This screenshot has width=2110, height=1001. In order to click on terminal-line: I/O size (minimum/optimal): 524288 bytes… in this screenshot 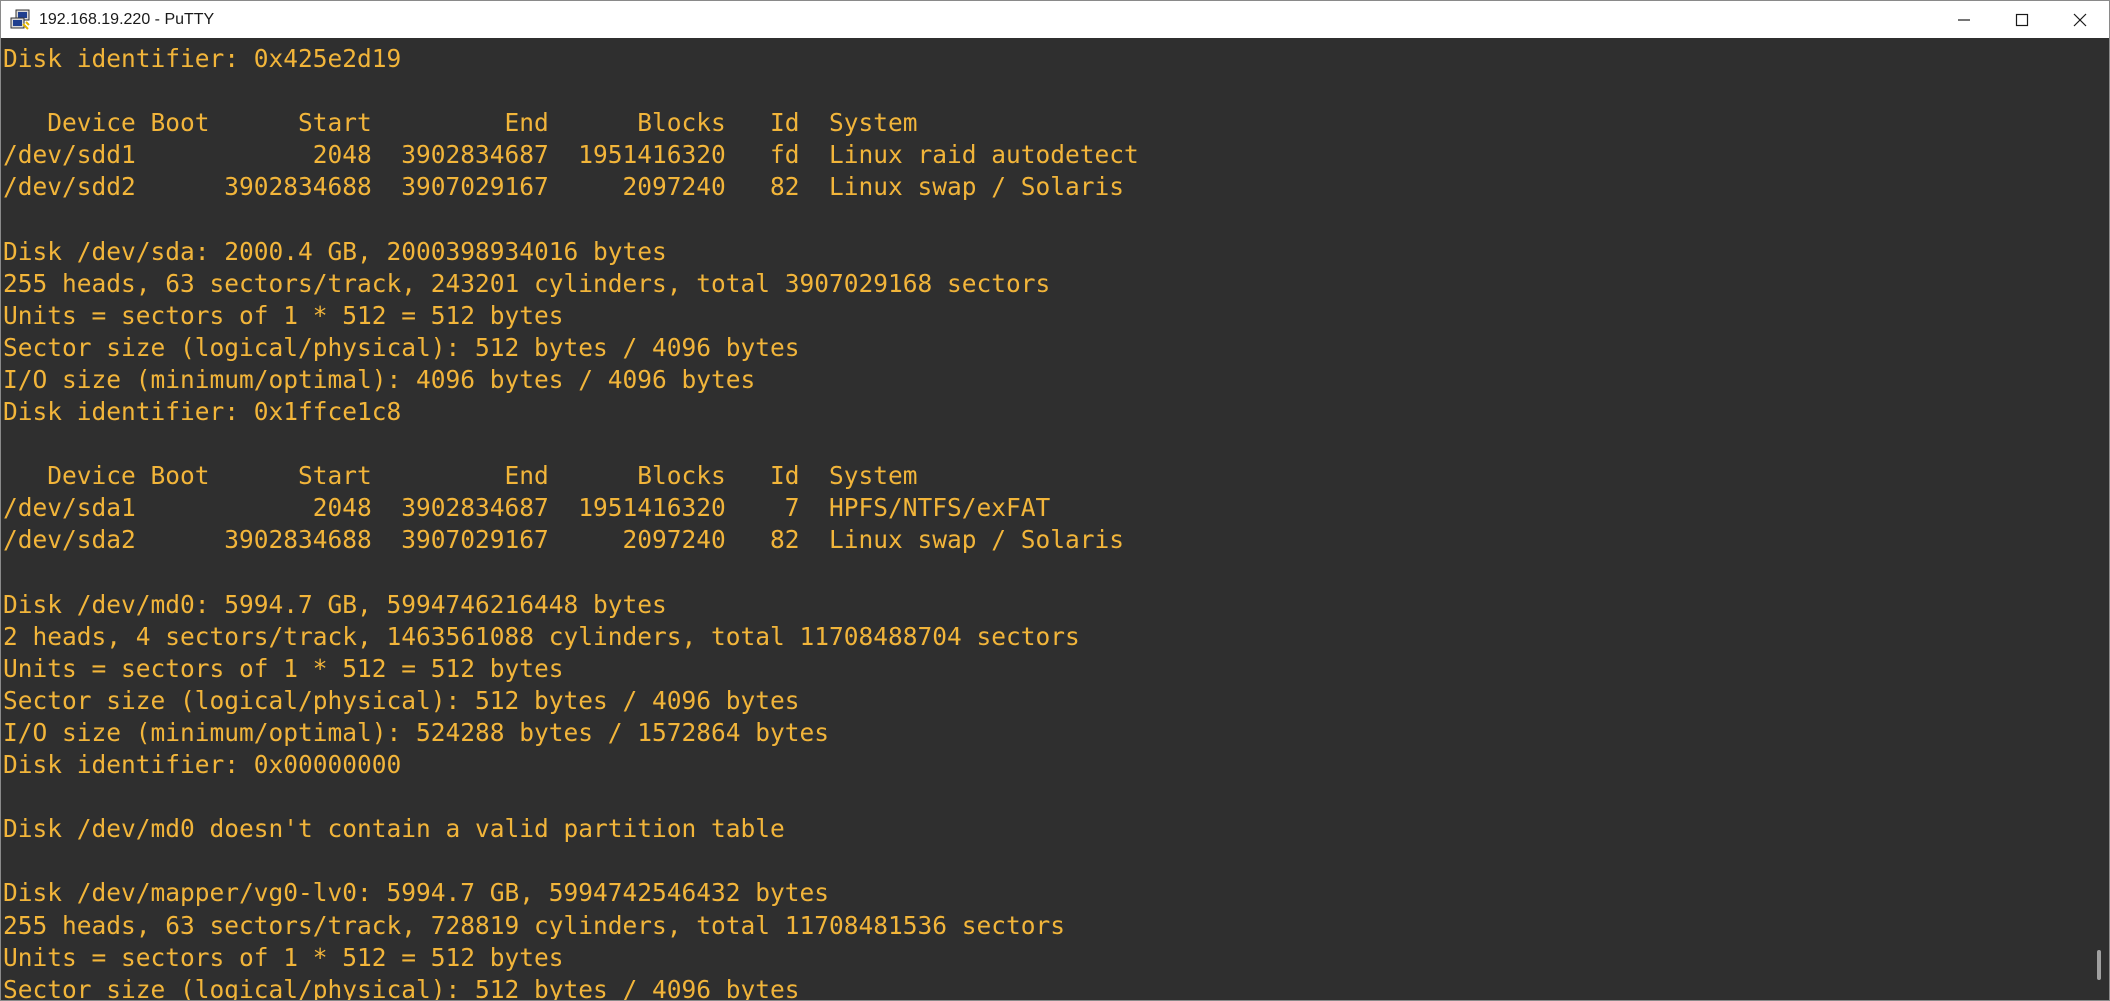, I will do `click(416, 732)`.